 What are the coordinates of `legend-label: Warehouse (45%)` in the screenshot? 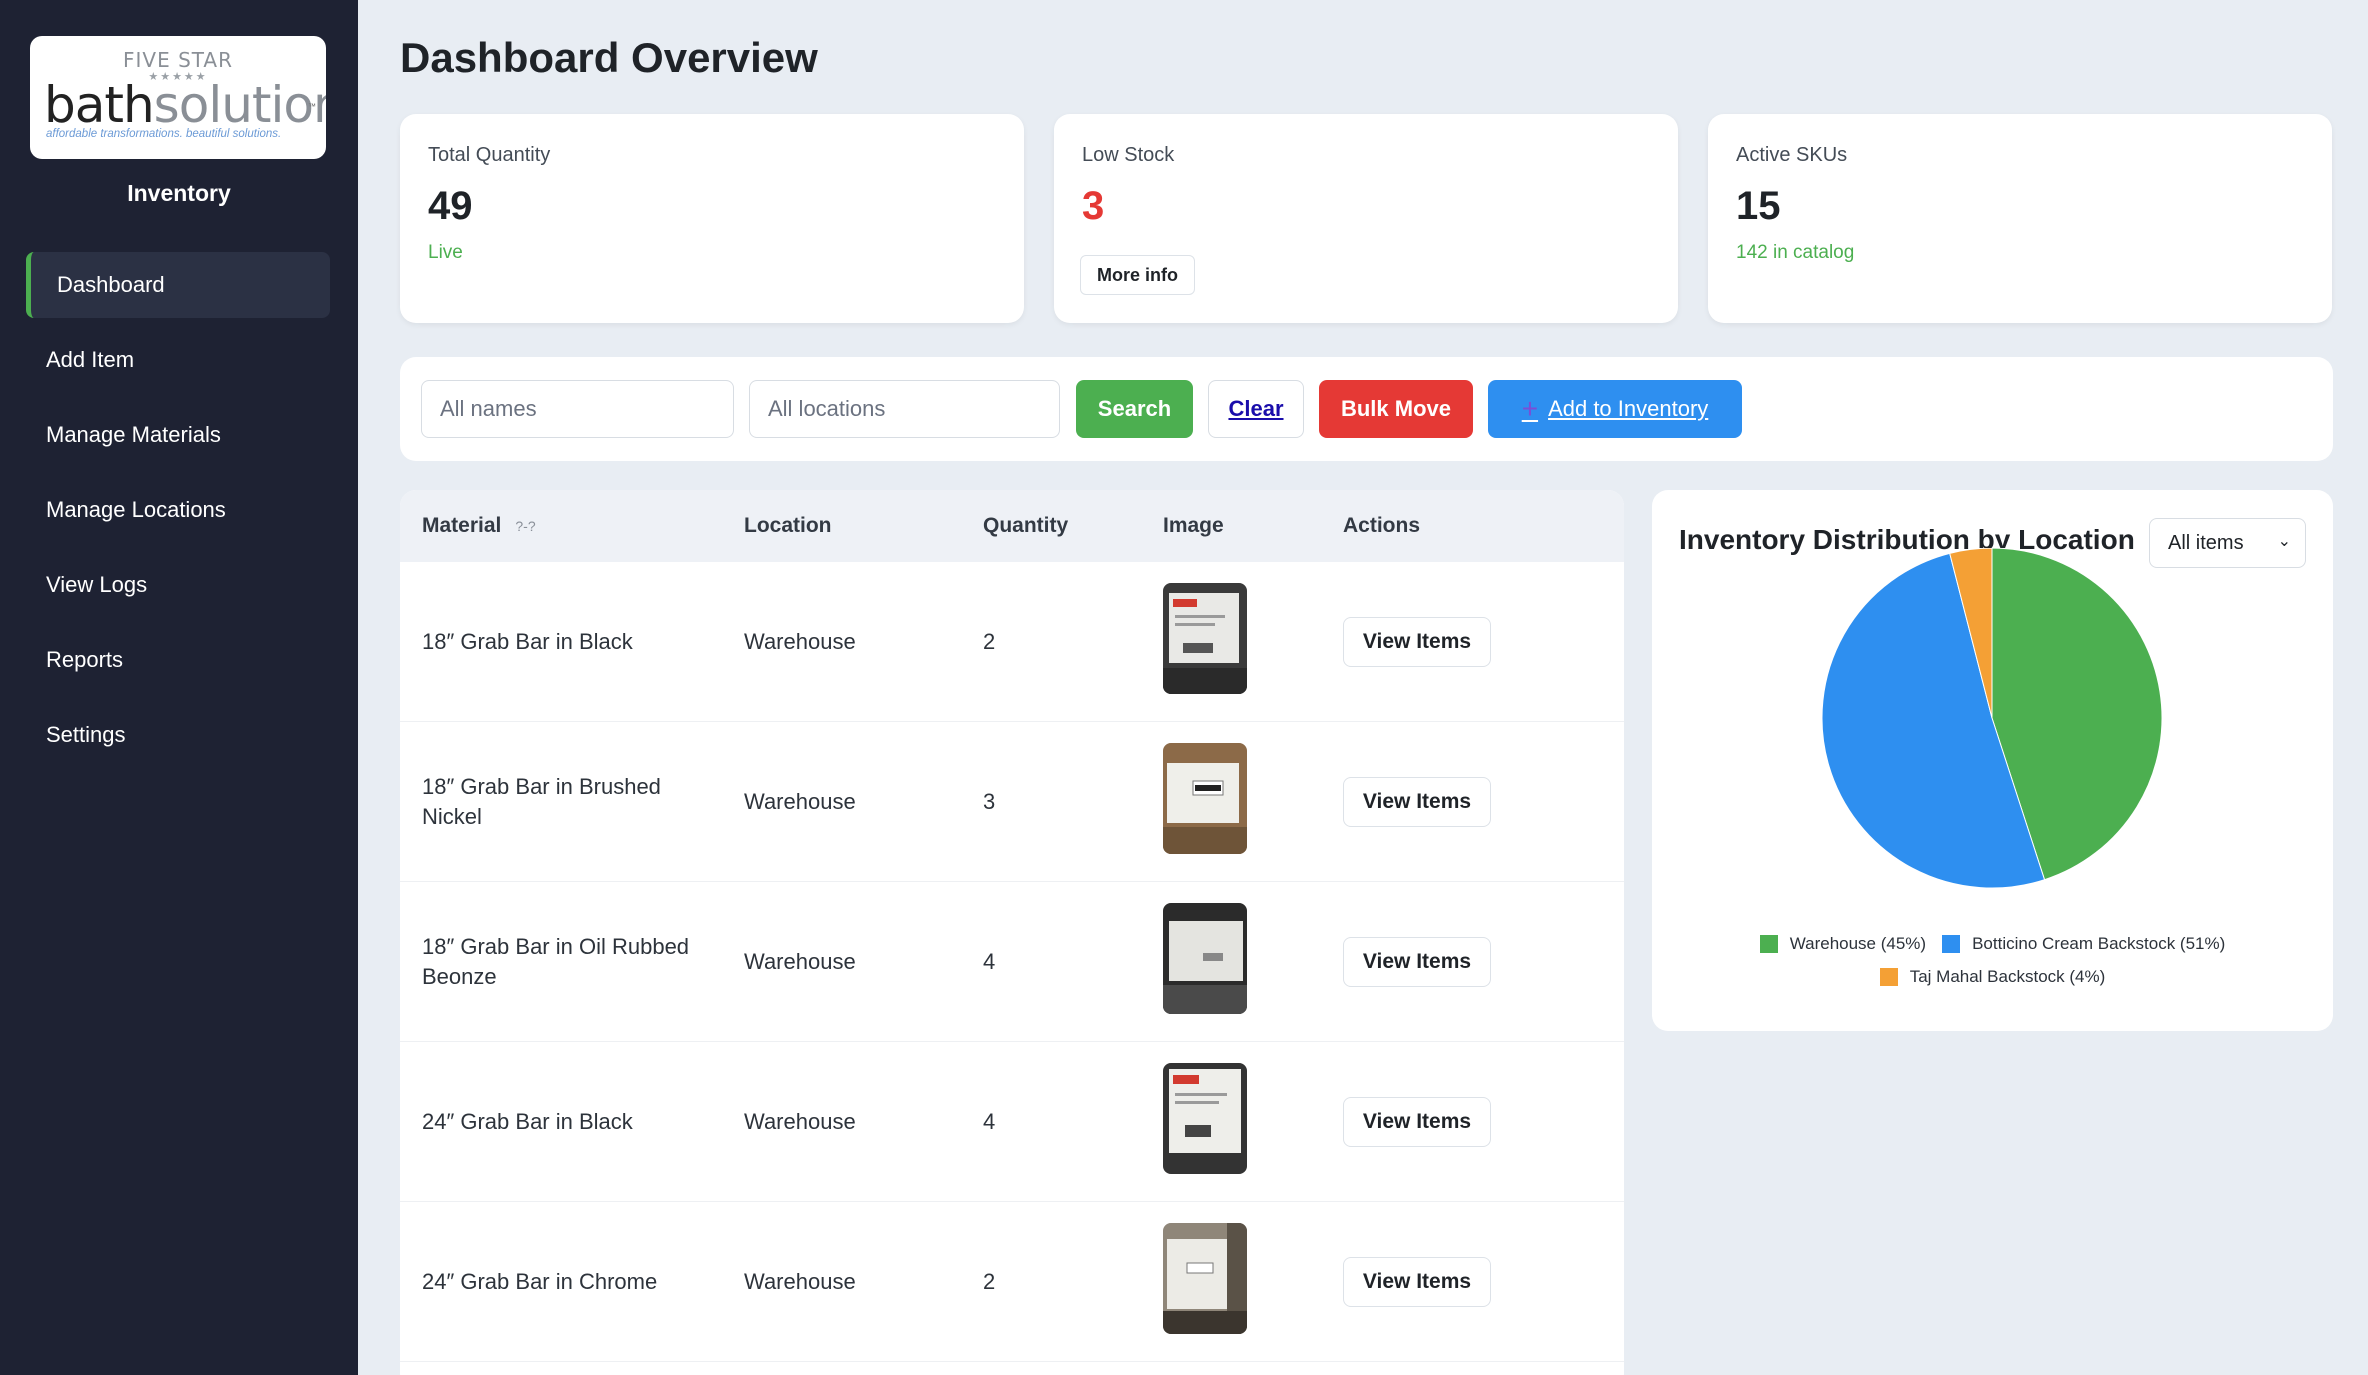 It's located at (1858, 943).